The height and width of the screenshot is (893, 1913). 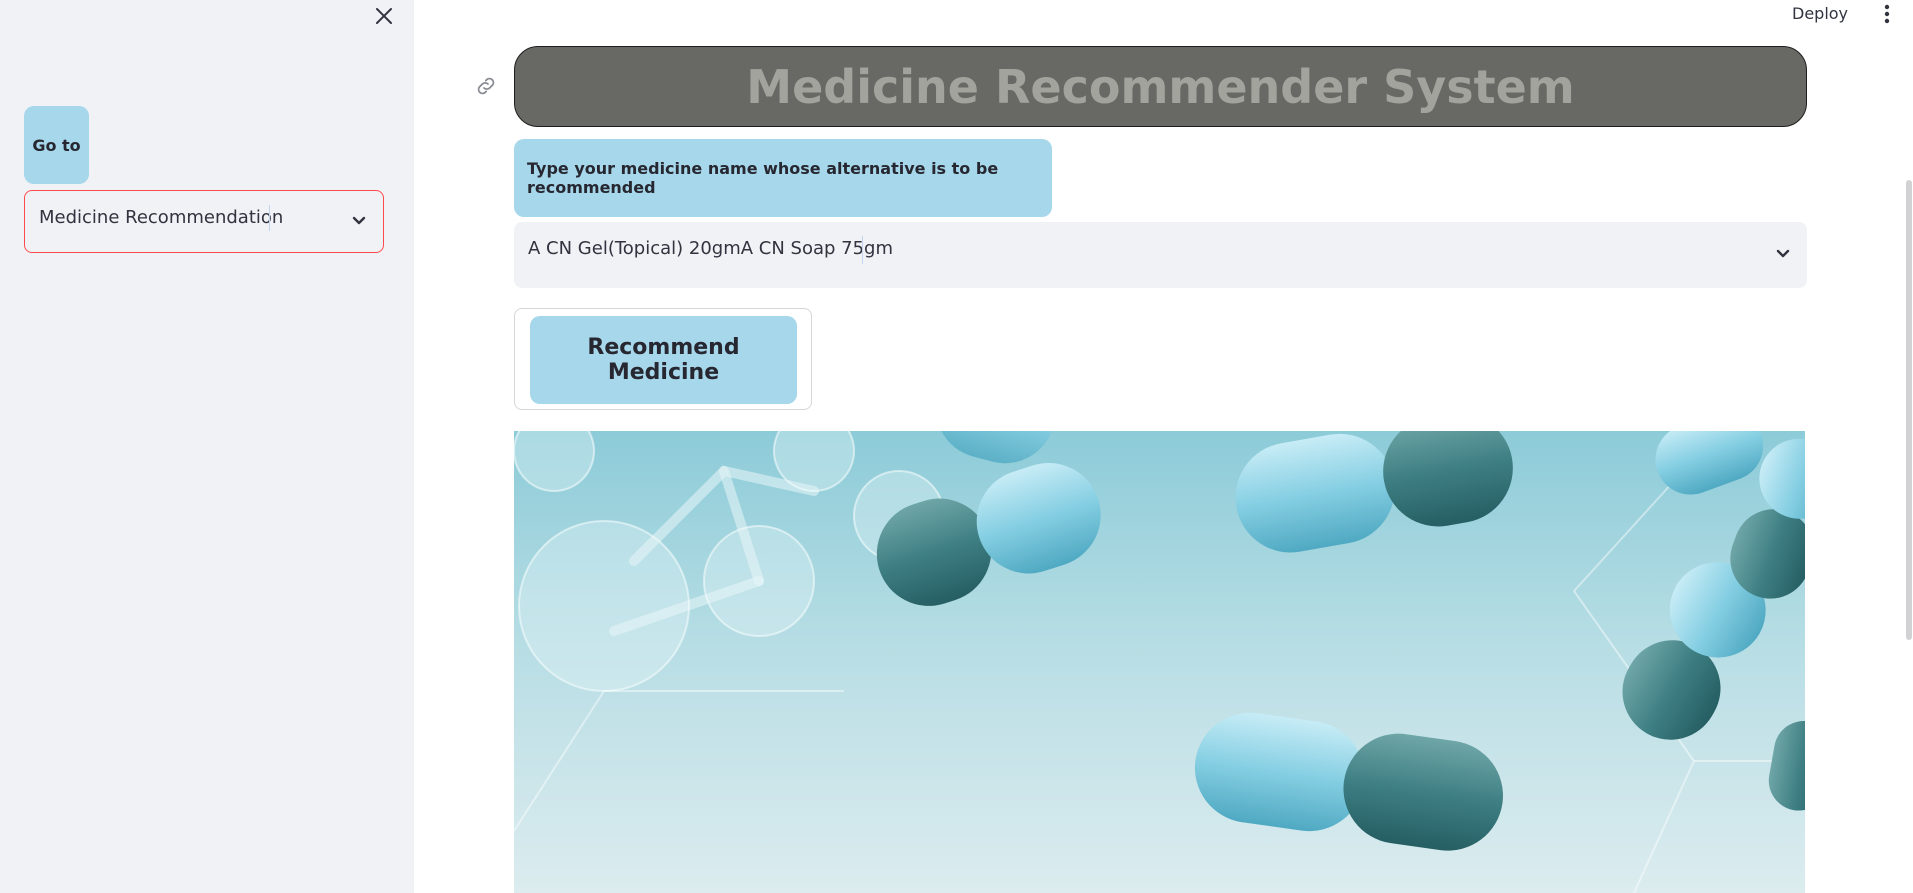 What do you see at coordinates (56, 145) in the screenshot?
I see `goto-label: Go to` at bounding box center [56, 145].